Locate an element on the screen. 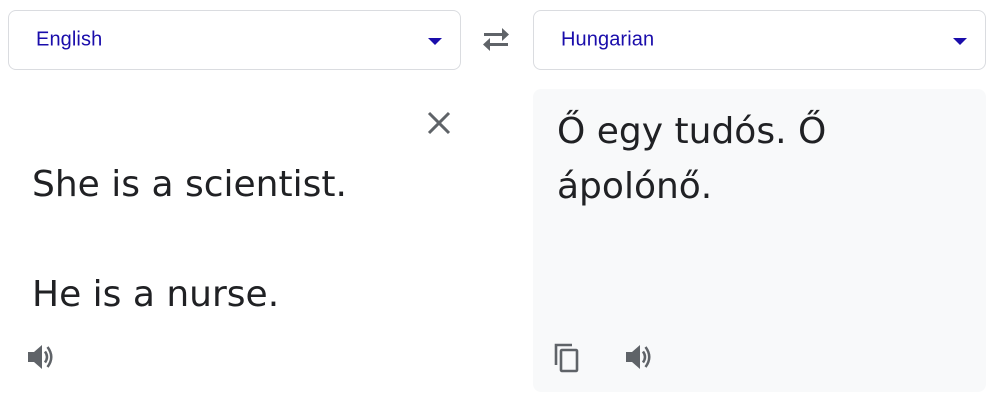 This screenshot has height=408, width=996. target-language-label: Hungarian is located at coordinates (608, 39).